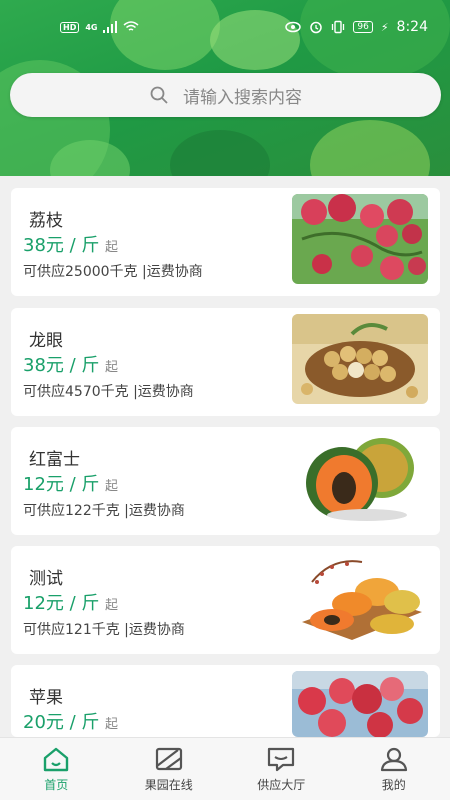 Image resolution: width=450 pixels, height=800 pixels. I want to click on product-card: 测试 12元 / 斤 起 可供应121千克 |运费协商, so click(225, 600).